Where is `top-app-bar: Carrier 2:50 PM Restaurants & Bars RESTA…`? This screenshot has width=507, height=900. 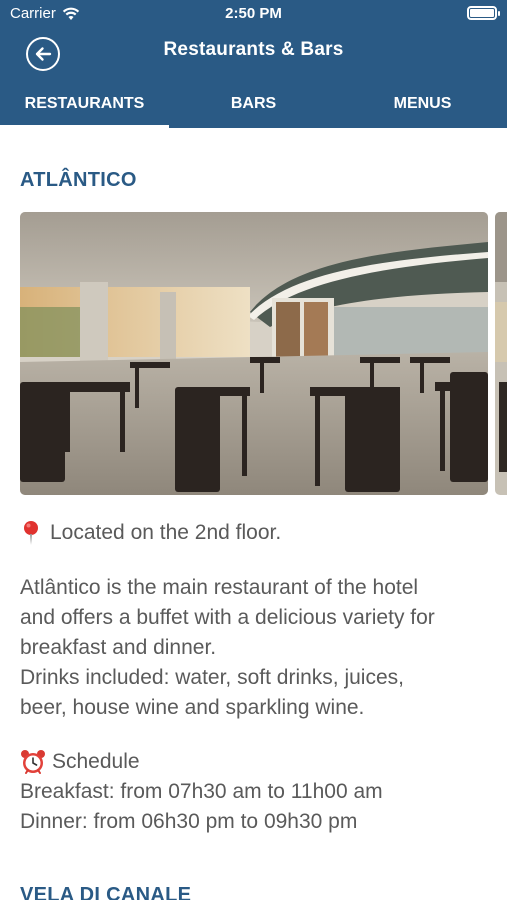
top-app-bar: Carrier 2:50 PM Restaurants & Bars RESTA… is located at coordinates (253, 64).